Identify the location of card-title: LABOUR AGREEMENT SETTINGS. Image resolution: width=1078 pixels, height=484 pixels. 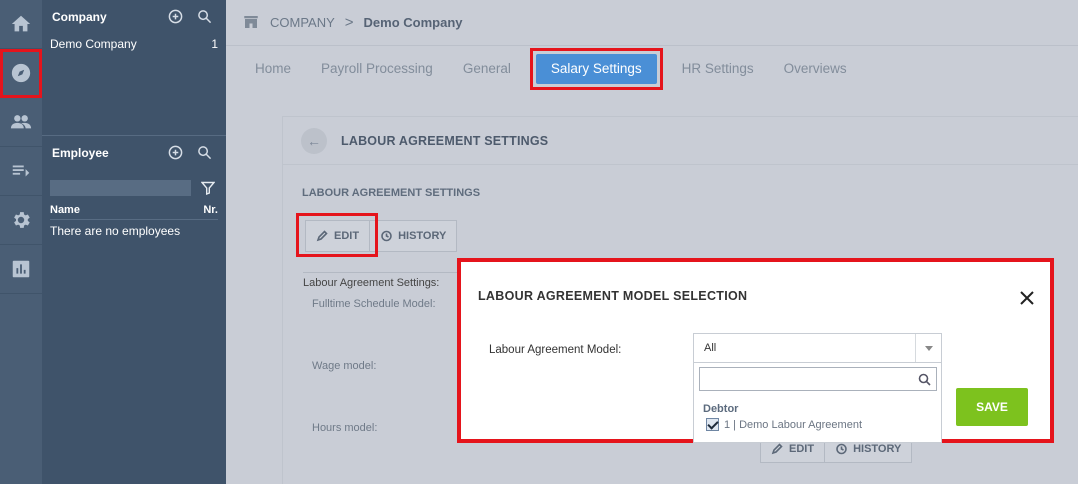
(445, 140).